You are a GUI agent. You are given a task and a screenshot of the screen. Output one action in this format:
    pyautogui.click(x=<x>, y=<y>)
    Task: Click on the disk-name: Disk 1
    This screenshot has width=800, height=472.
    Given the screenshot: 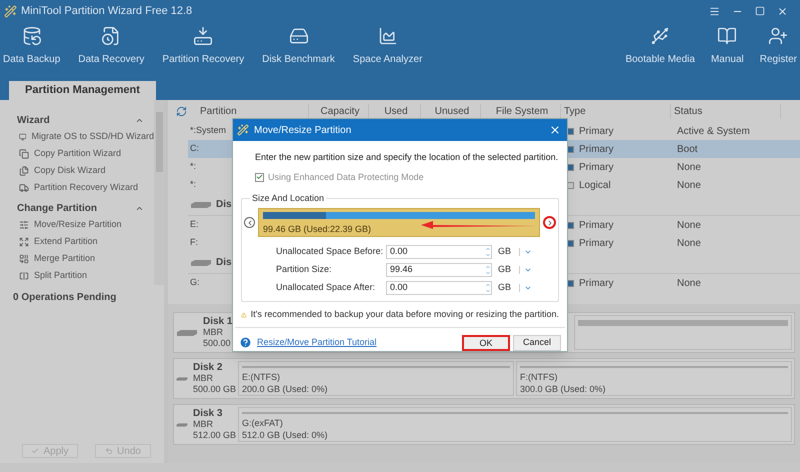 What is the action you would take?
    pyautogui.click(x=217, y=321)
    